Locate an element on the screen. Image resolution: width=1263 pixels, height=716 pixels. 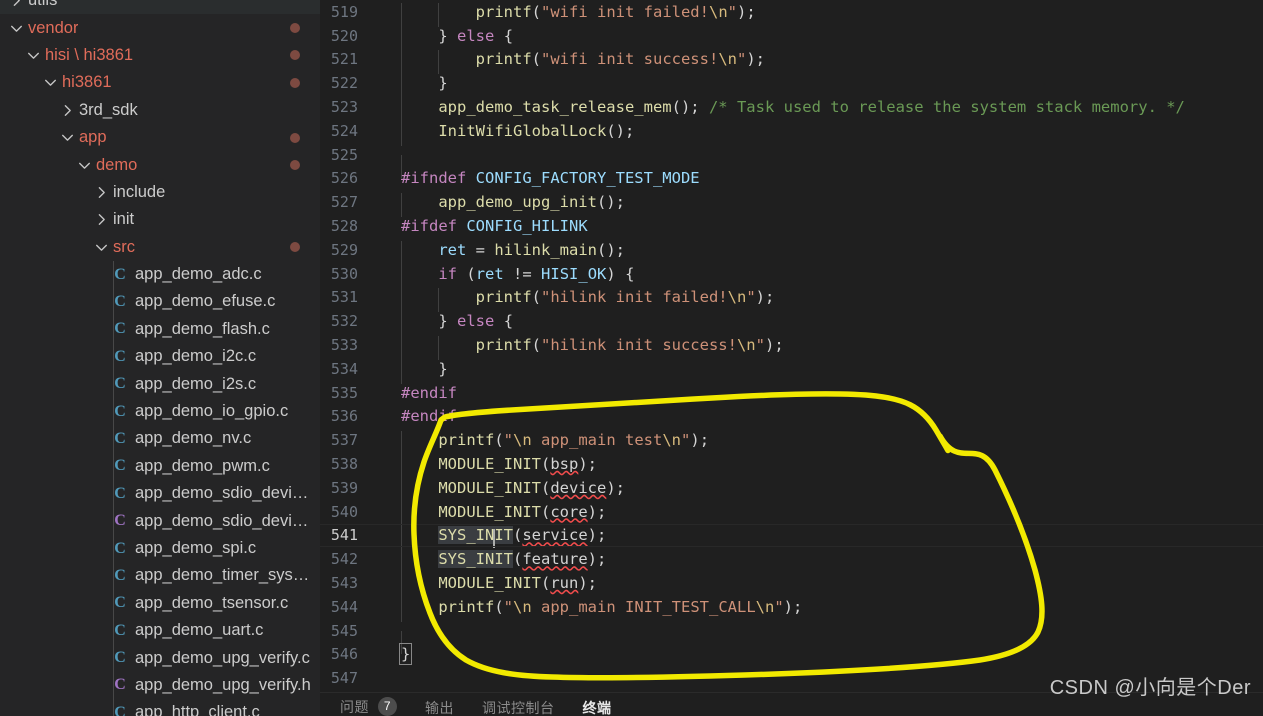
tree-folder-include: include is located at coordinates (160, 192).